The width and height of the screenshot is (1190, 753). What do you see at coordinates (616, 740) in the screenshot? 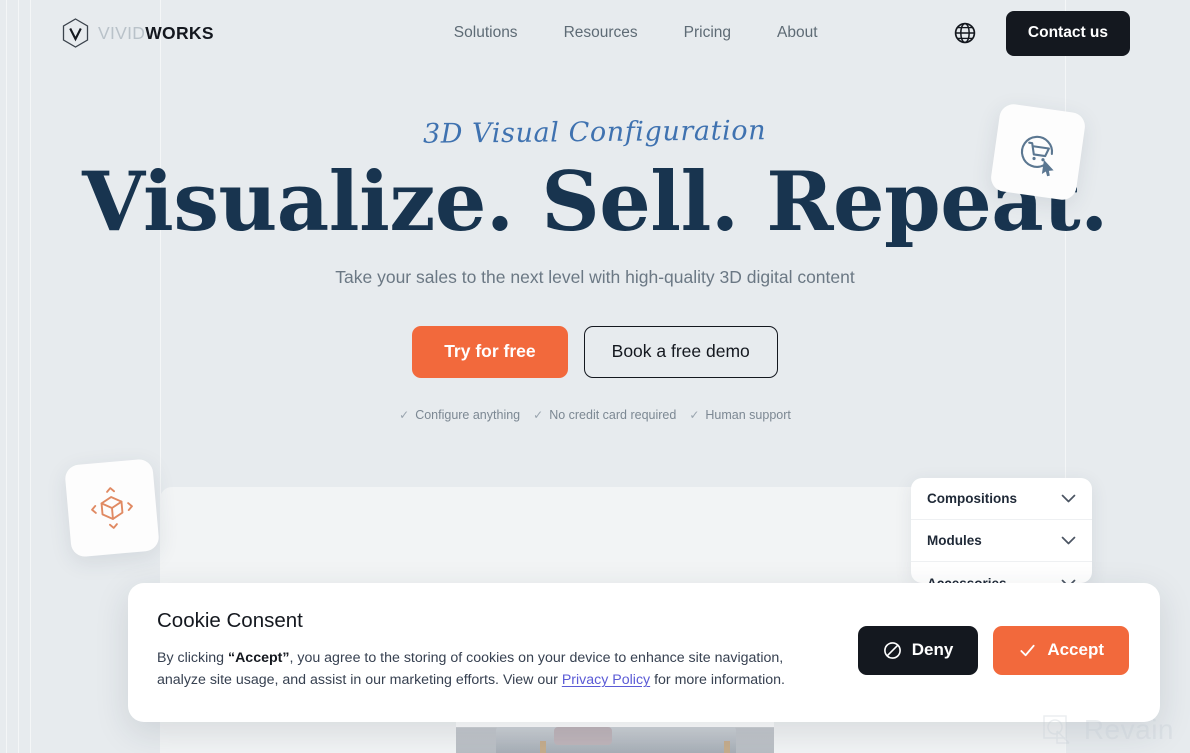
I see `sofa-image` at bounding box center [616, 740].